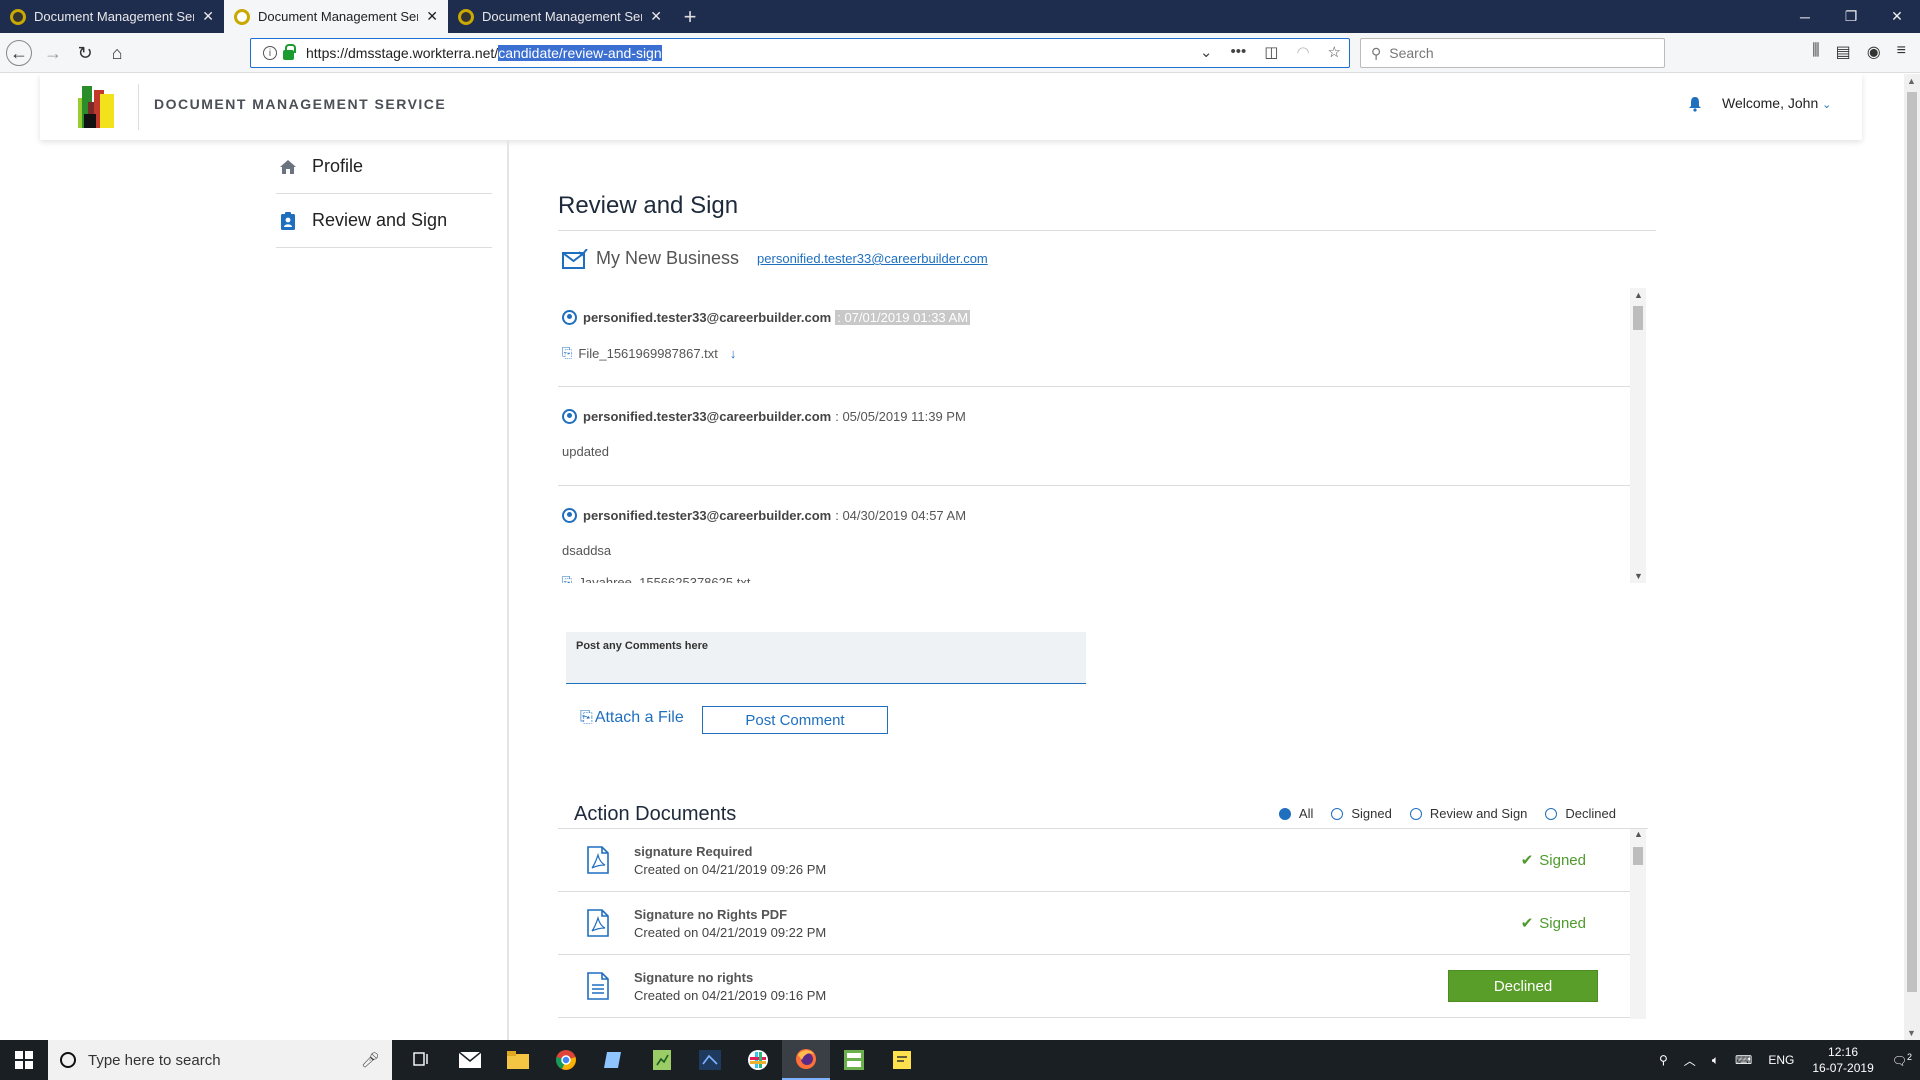  What do you see at coordinates (1512, 53) in the screenshot?
I see `browser-search-input: ⚲ Search` at bounding box center [1512, 53].